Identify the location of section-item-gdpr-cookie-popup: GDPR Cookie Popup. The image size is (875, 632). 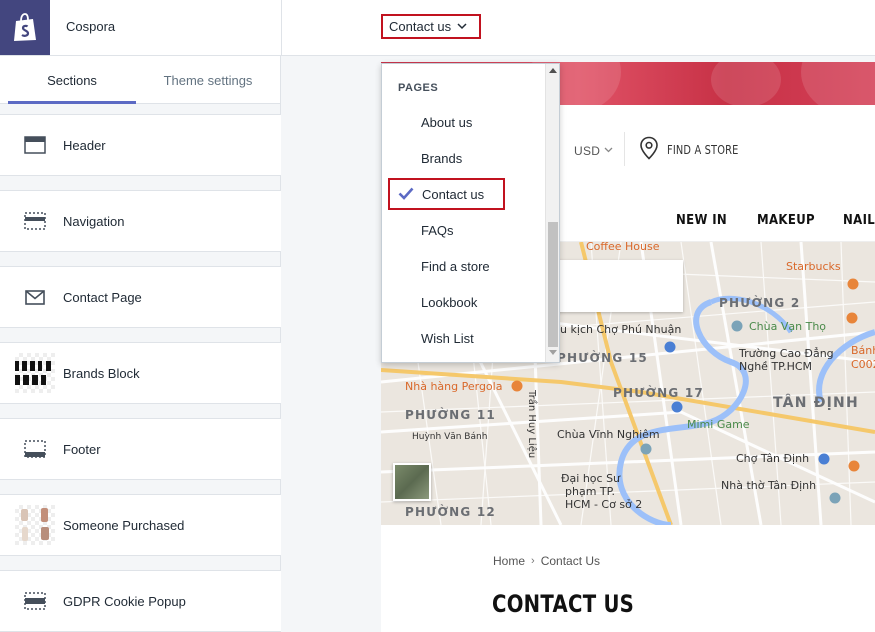
(140, 601).